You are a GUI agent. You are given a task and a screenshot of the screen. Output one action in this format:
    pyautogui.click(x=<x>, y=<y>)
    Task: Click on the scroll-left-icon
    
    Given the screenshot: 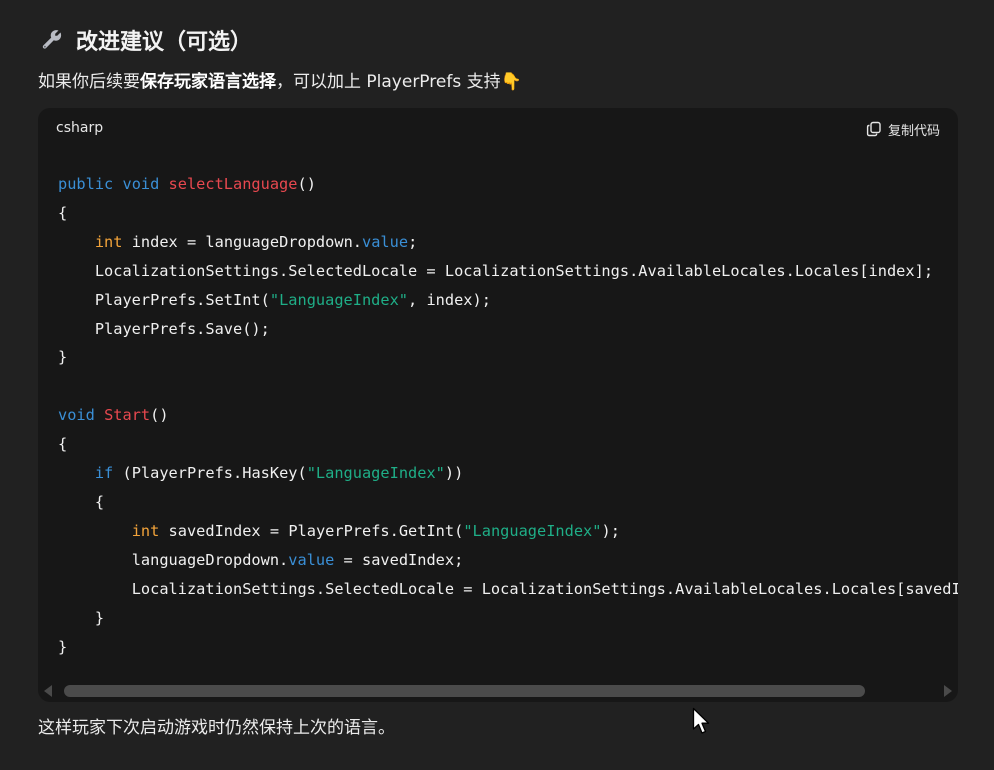 What is the action you would take?
    pyautogui.click(x=48, y=691)
    